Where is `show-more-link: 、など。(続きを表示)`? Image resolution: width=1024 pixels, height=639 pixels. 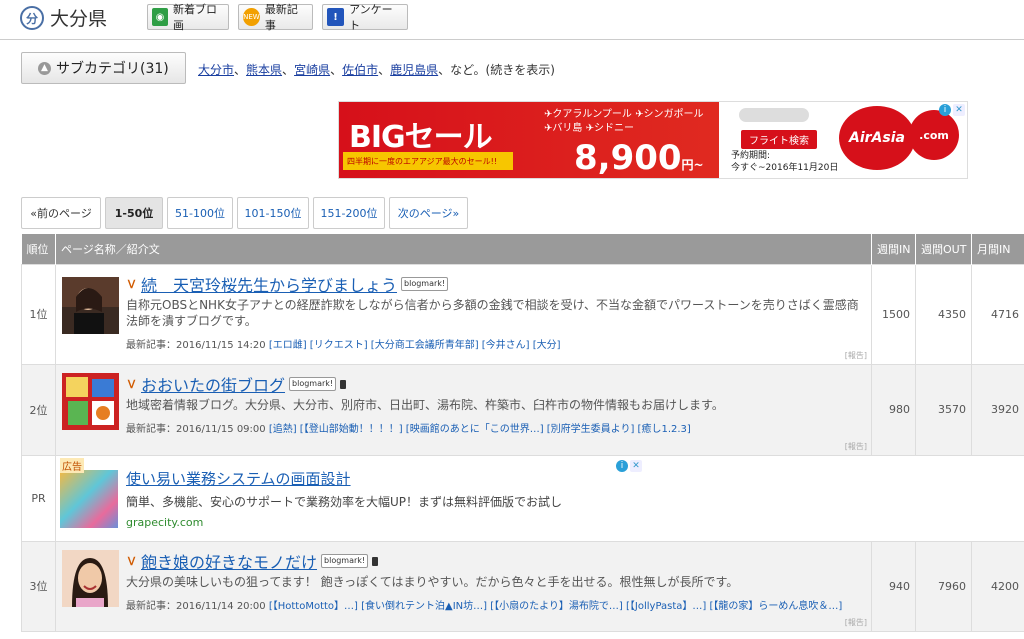 show-more-link: 、など。(続きを表示) is located at coordinates (496, 70).